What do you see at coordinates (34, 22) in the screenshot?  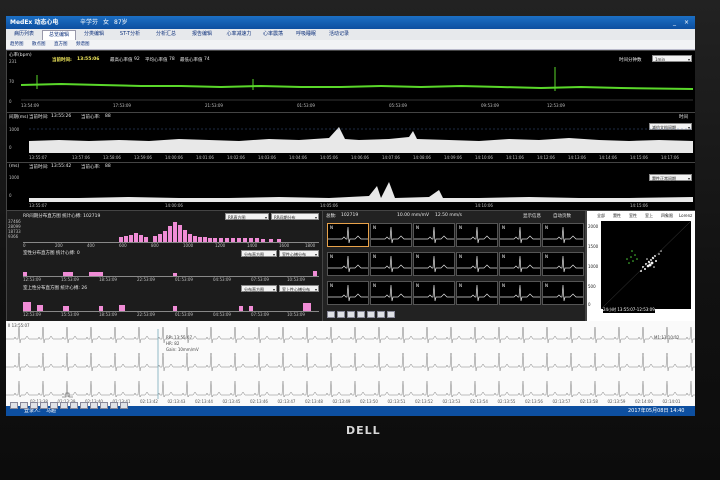 I see `app-brand: MedEx 动态心电` at bounding box center [34, 22].